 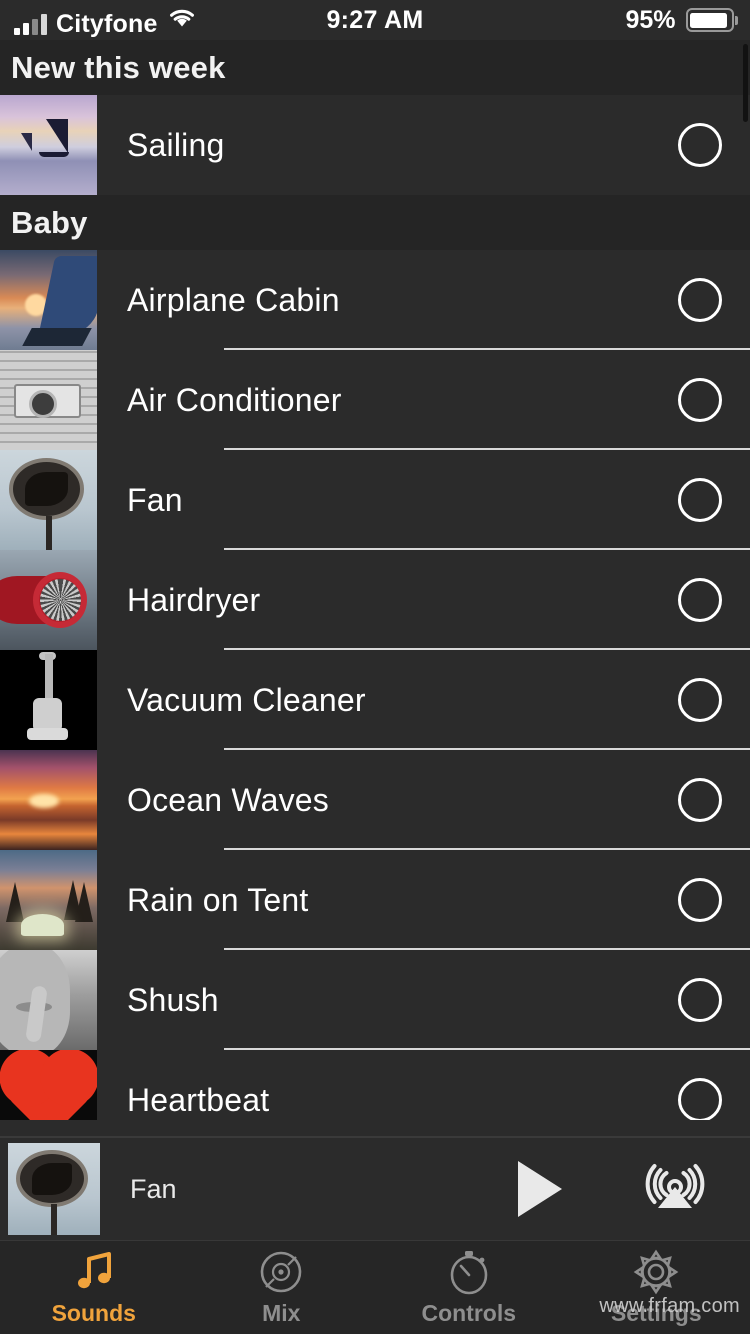 I want to click on airplay-button, so click(x=675, y=1189).